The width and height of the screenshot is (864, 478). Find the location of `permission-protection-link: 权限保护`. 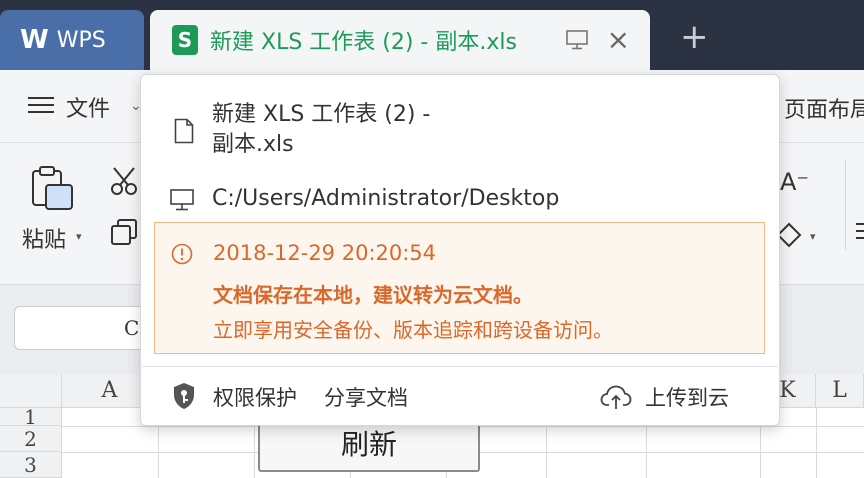

permission-protection-link: 权限保护 is located at coordinates (255, 397).